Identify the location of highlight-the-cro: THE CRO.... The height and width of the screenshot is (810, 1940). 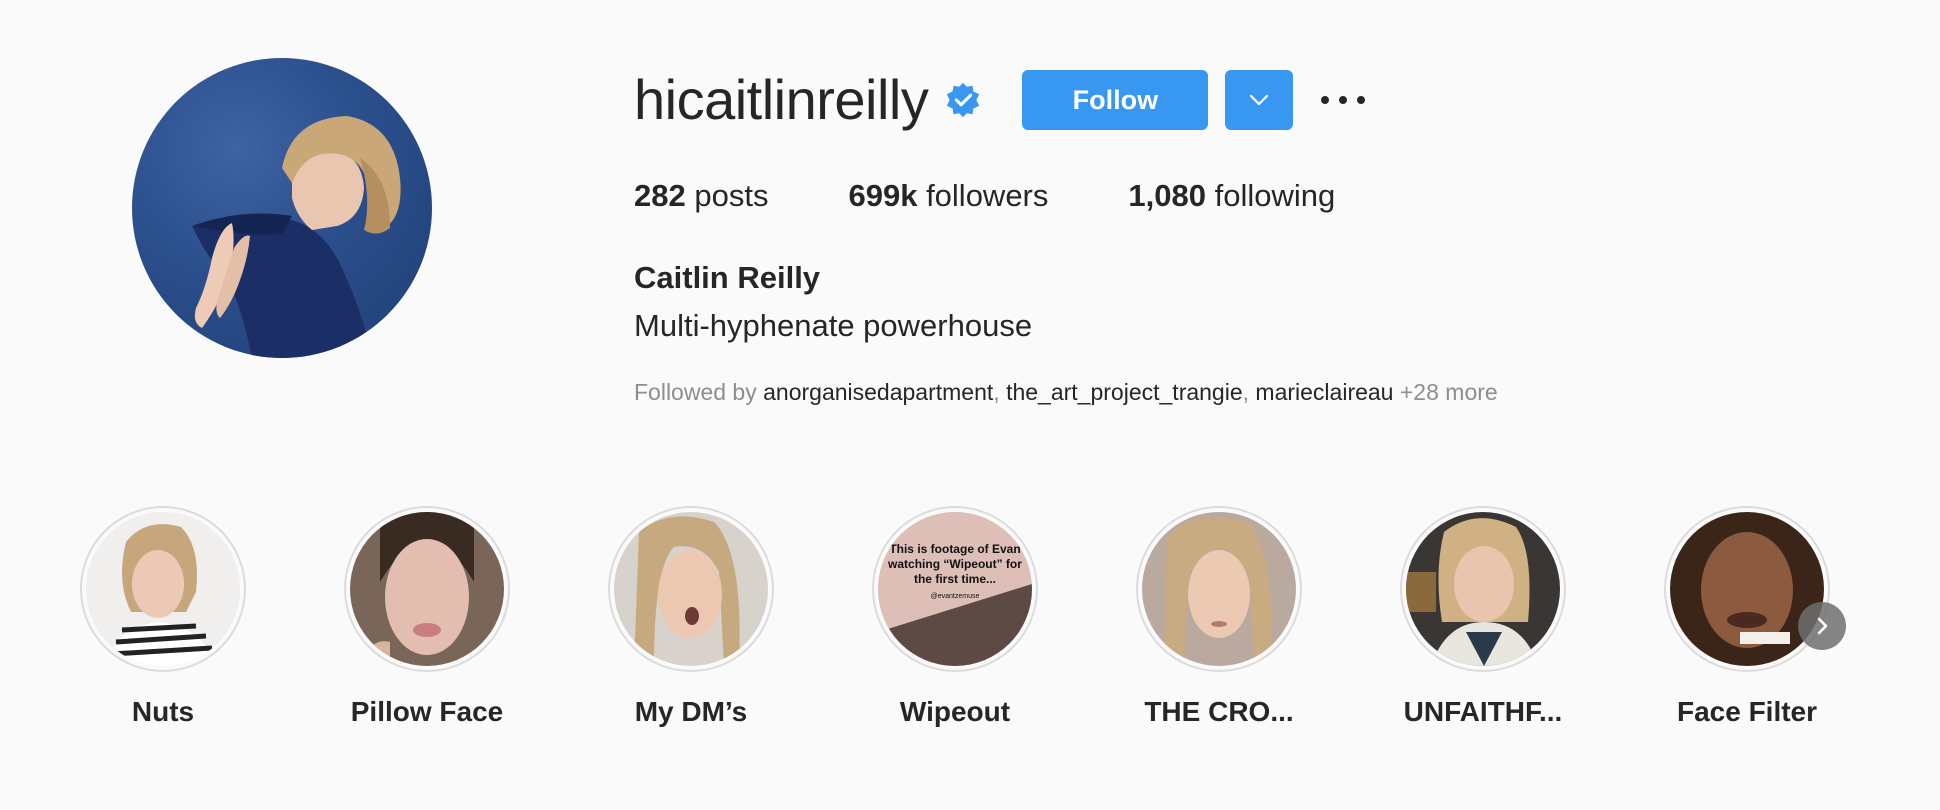
(1219, 618).